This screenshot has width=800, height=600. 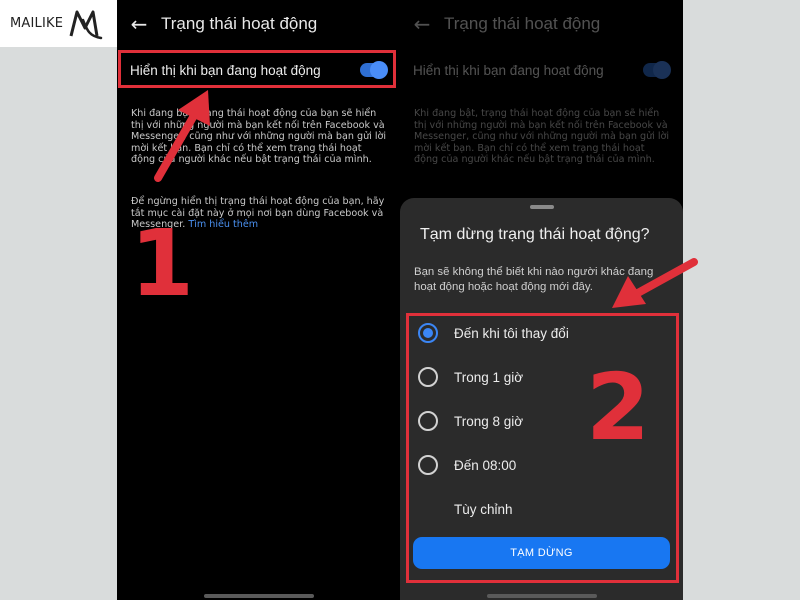 What do you see at coordinates (37, 23) in the screenshot?
I see `logo-text: MAILIKE` at bounding box center [37, 23].